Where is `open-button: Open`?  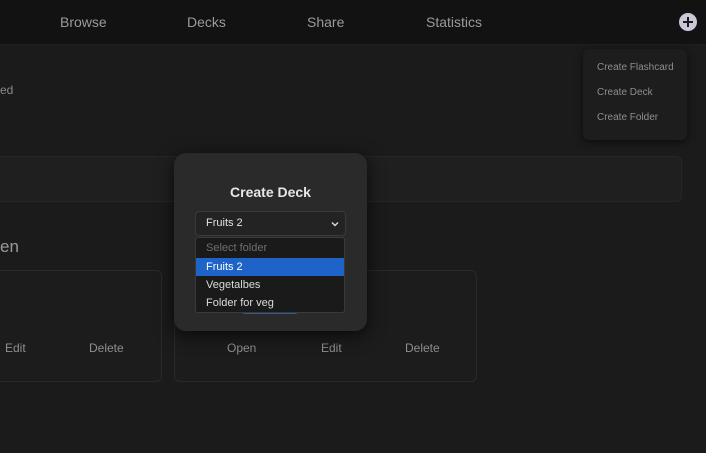
open-button: Open is located at coordinates (241, 348).